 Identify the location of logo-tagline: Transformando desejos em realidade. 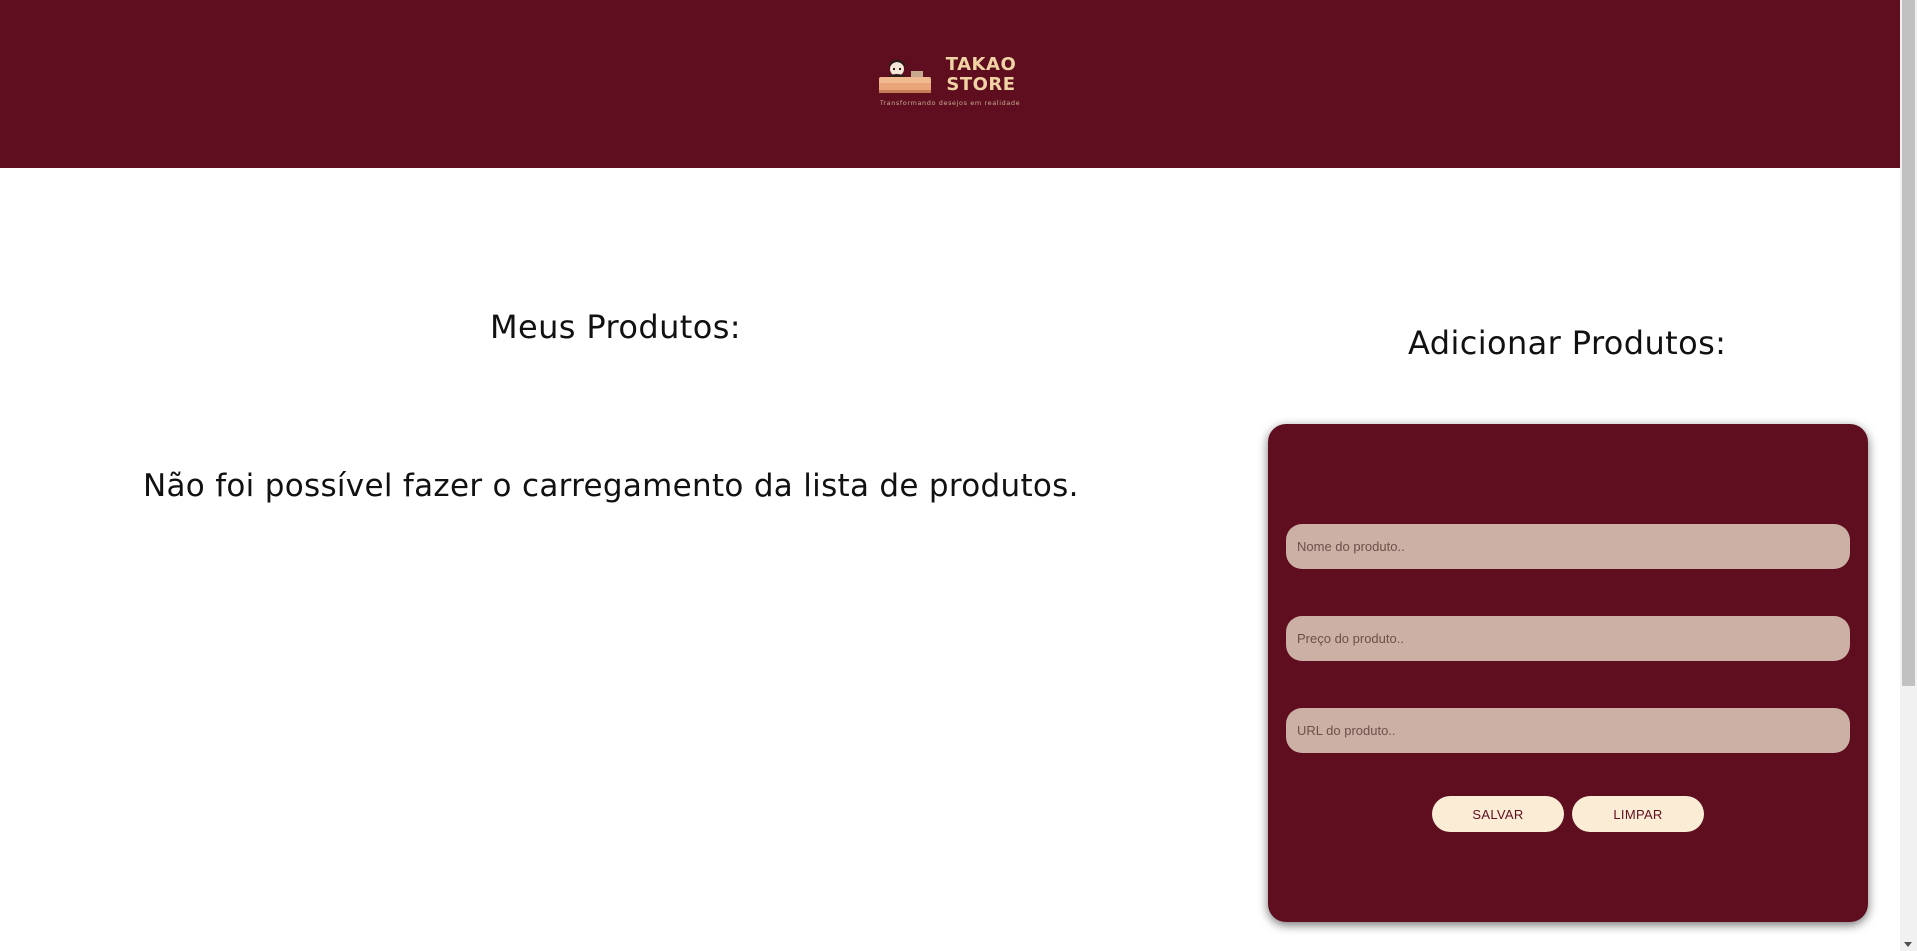
(950, 103).